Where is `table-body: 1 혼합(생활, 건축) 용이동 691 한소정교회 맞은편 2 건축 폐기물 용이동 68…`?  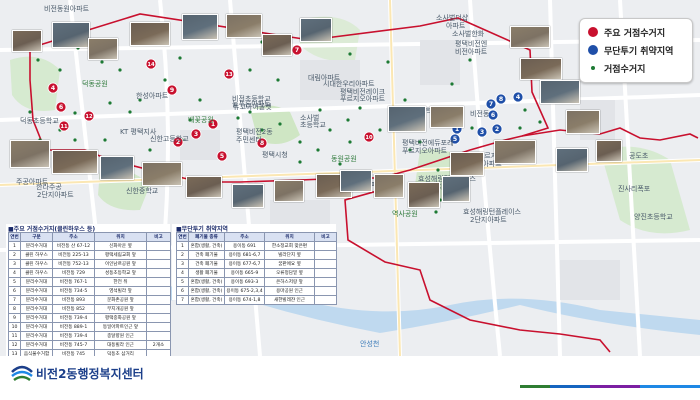
table-body: 1 혼합(생활, 건축) 용이동 691 한소정교회 맞은편 2 건축 폐기물 용이동 68… is located at coordinates (256, 273).